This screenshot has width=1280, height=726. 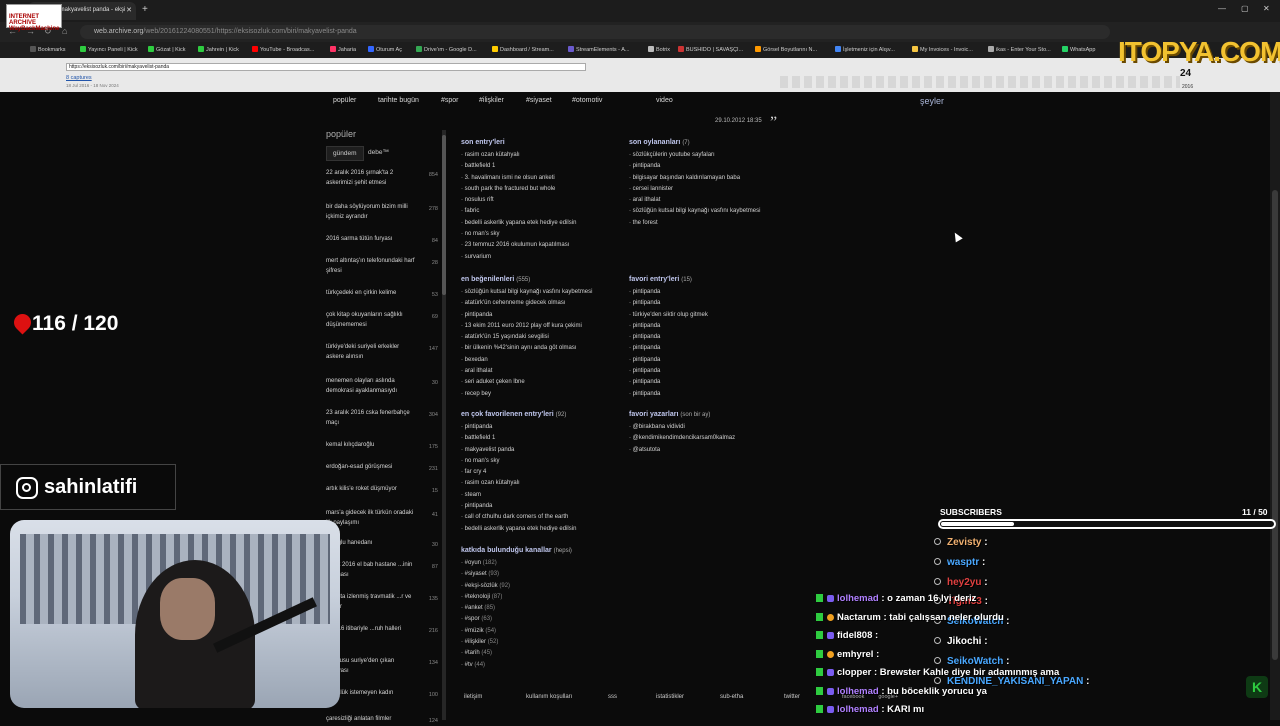 I want to click on footer-link: kullanım koşulları, so click(x=549, y=697).